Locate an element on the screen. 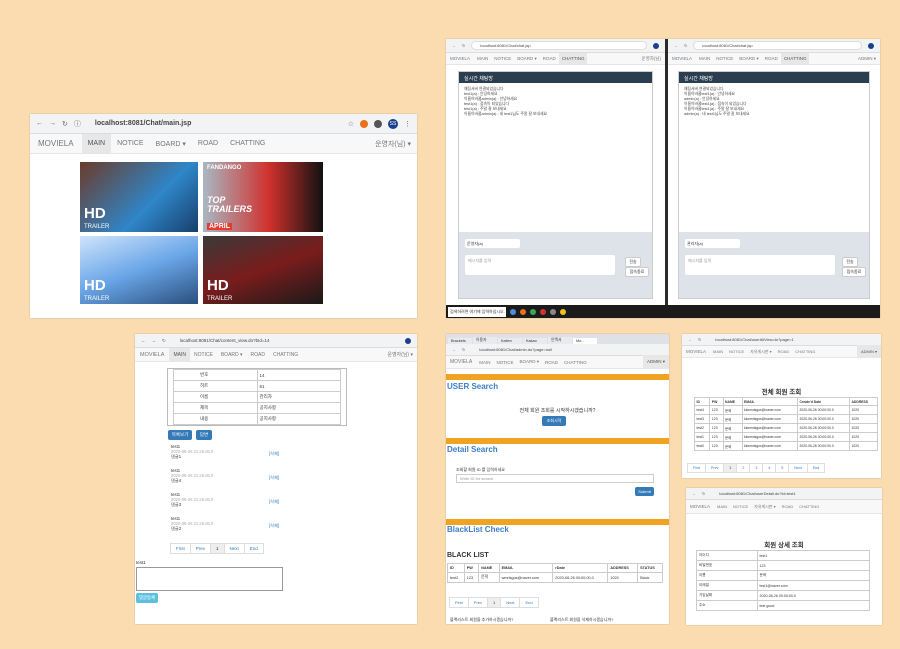  user-menu: 운영자(님) is located at coordinates (651, 59).